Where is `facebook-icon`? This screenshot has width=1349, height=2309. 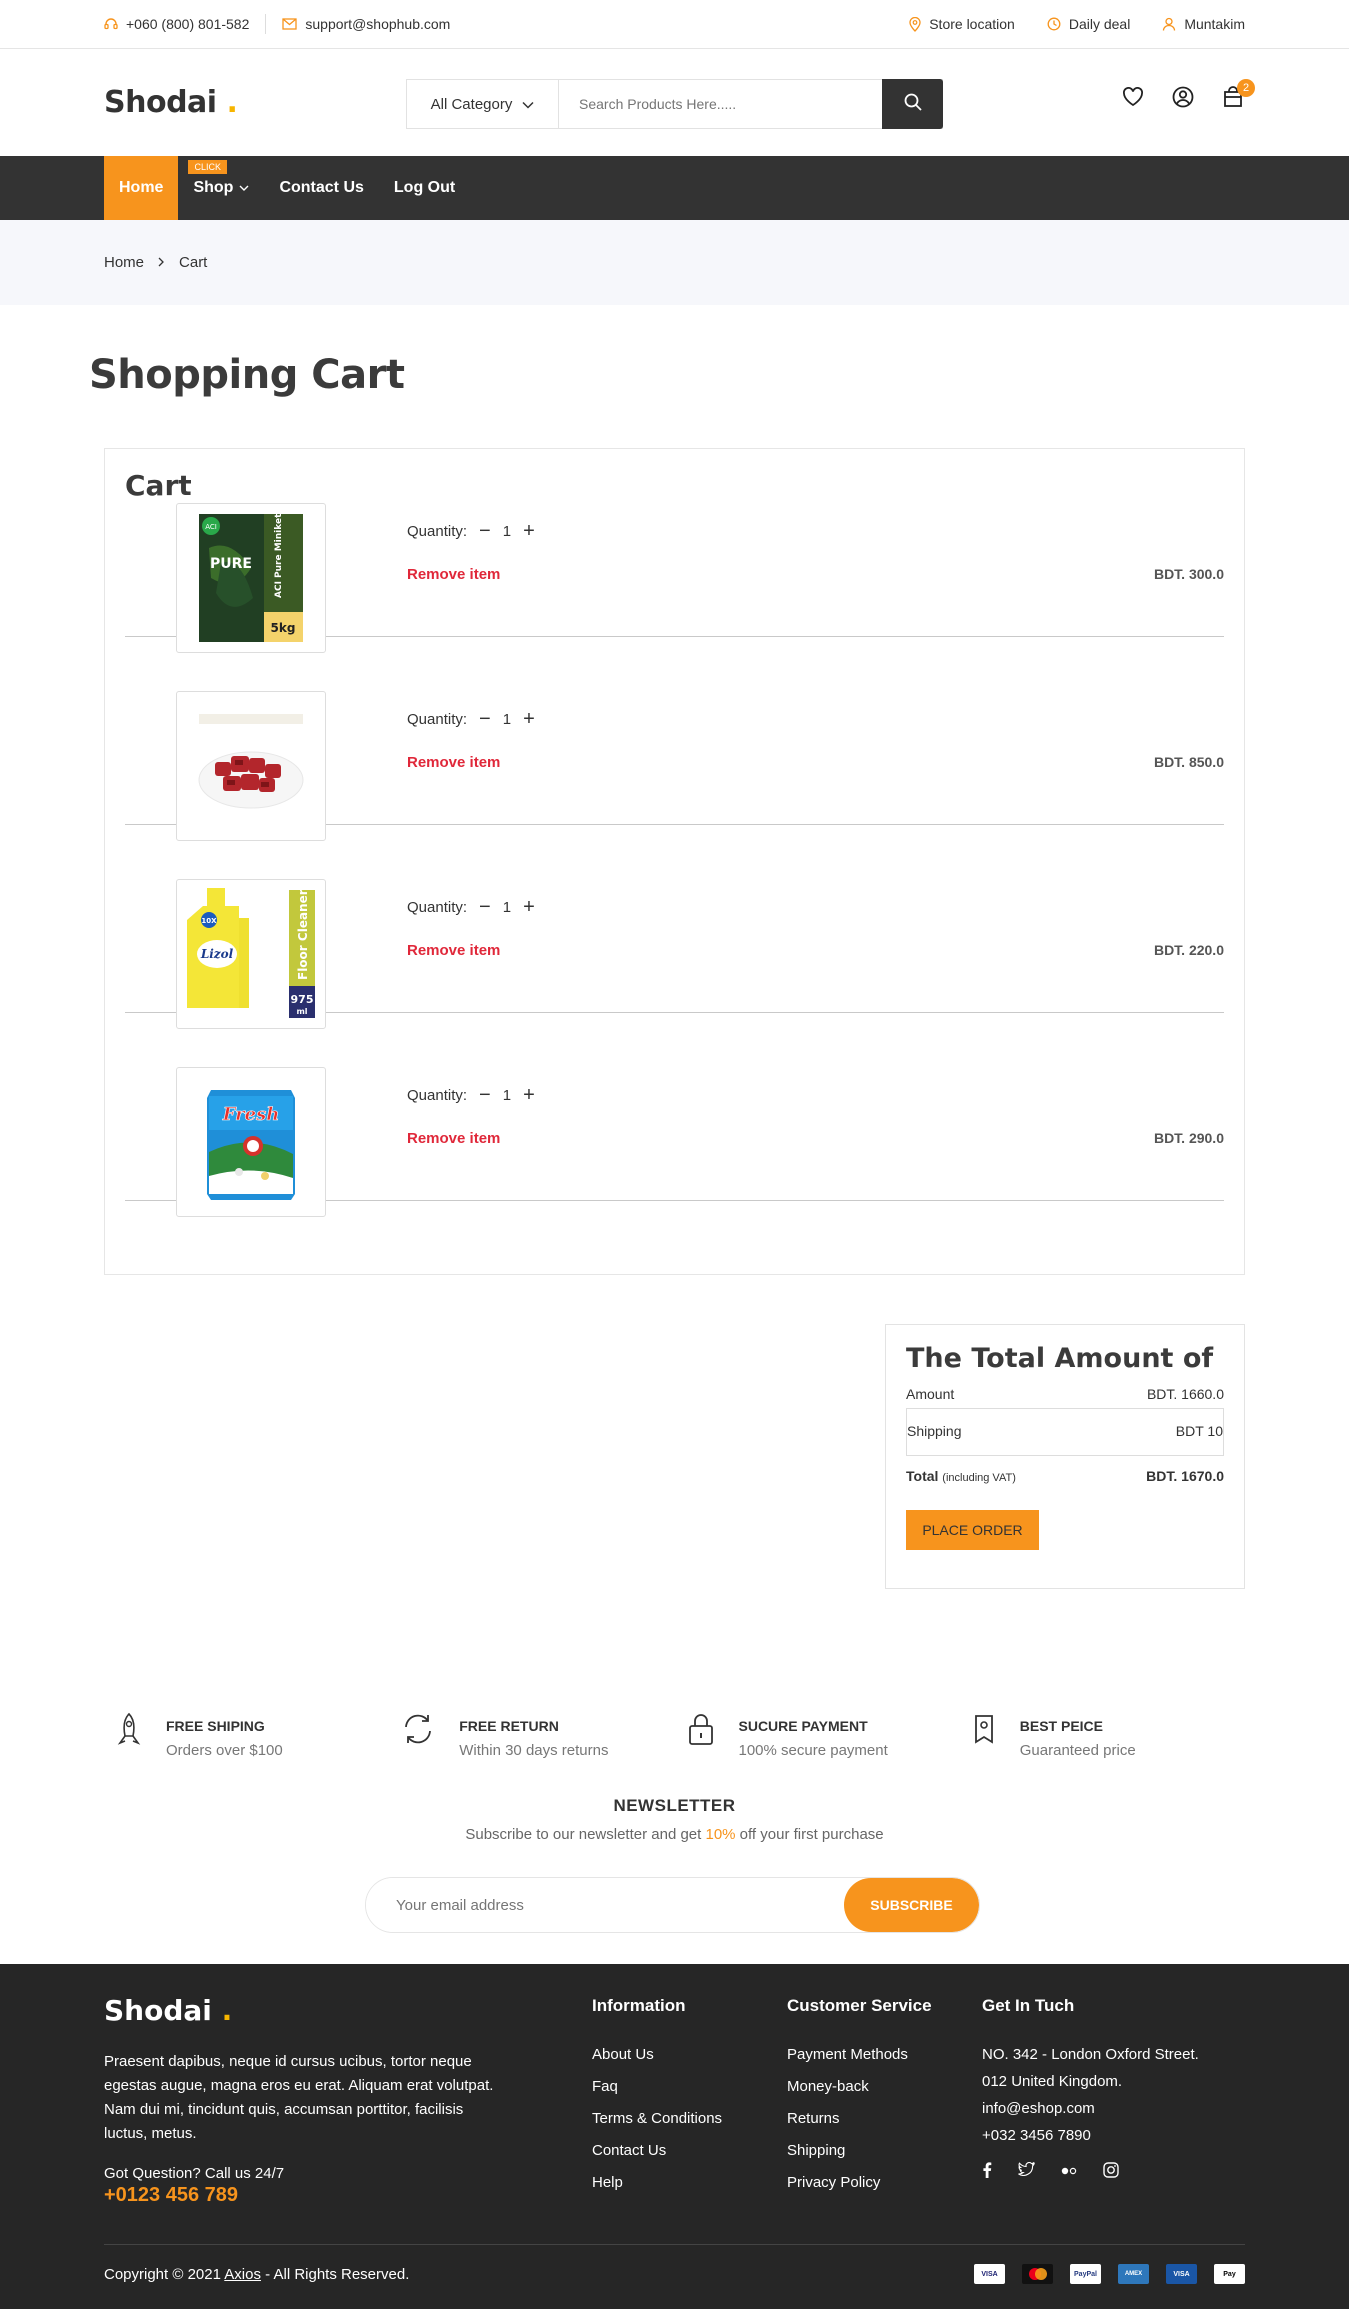
facebook-icon is located at coordinates (987, 2172).